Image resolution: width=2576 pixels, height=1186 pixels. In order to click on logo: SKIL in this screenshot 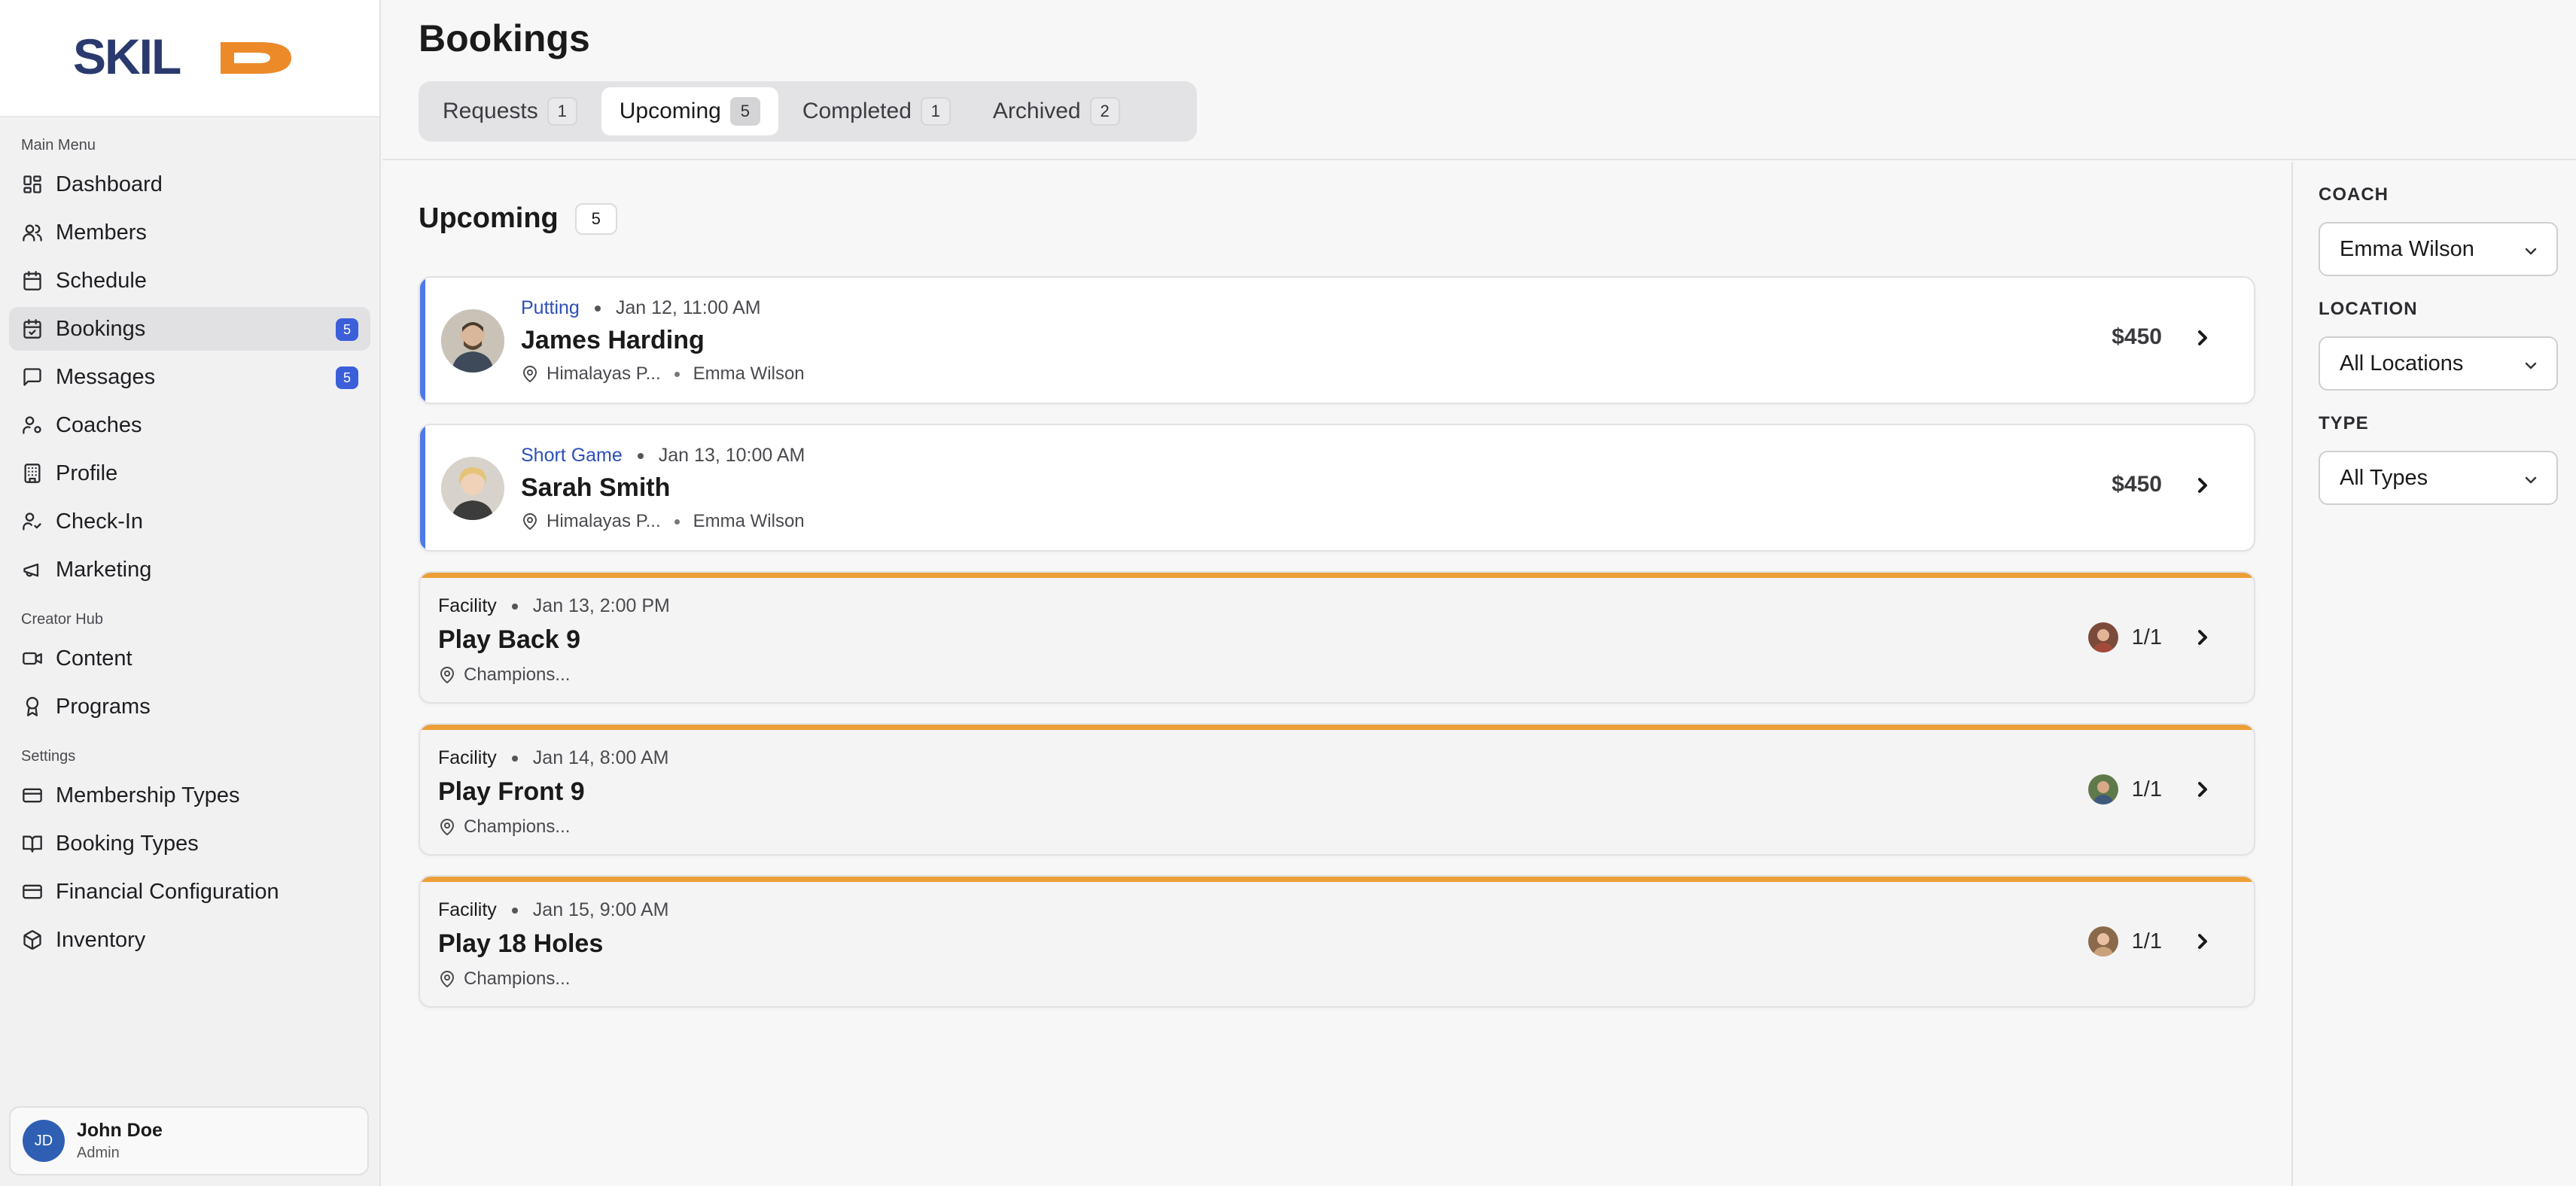, I will do `click(190, 58)`.